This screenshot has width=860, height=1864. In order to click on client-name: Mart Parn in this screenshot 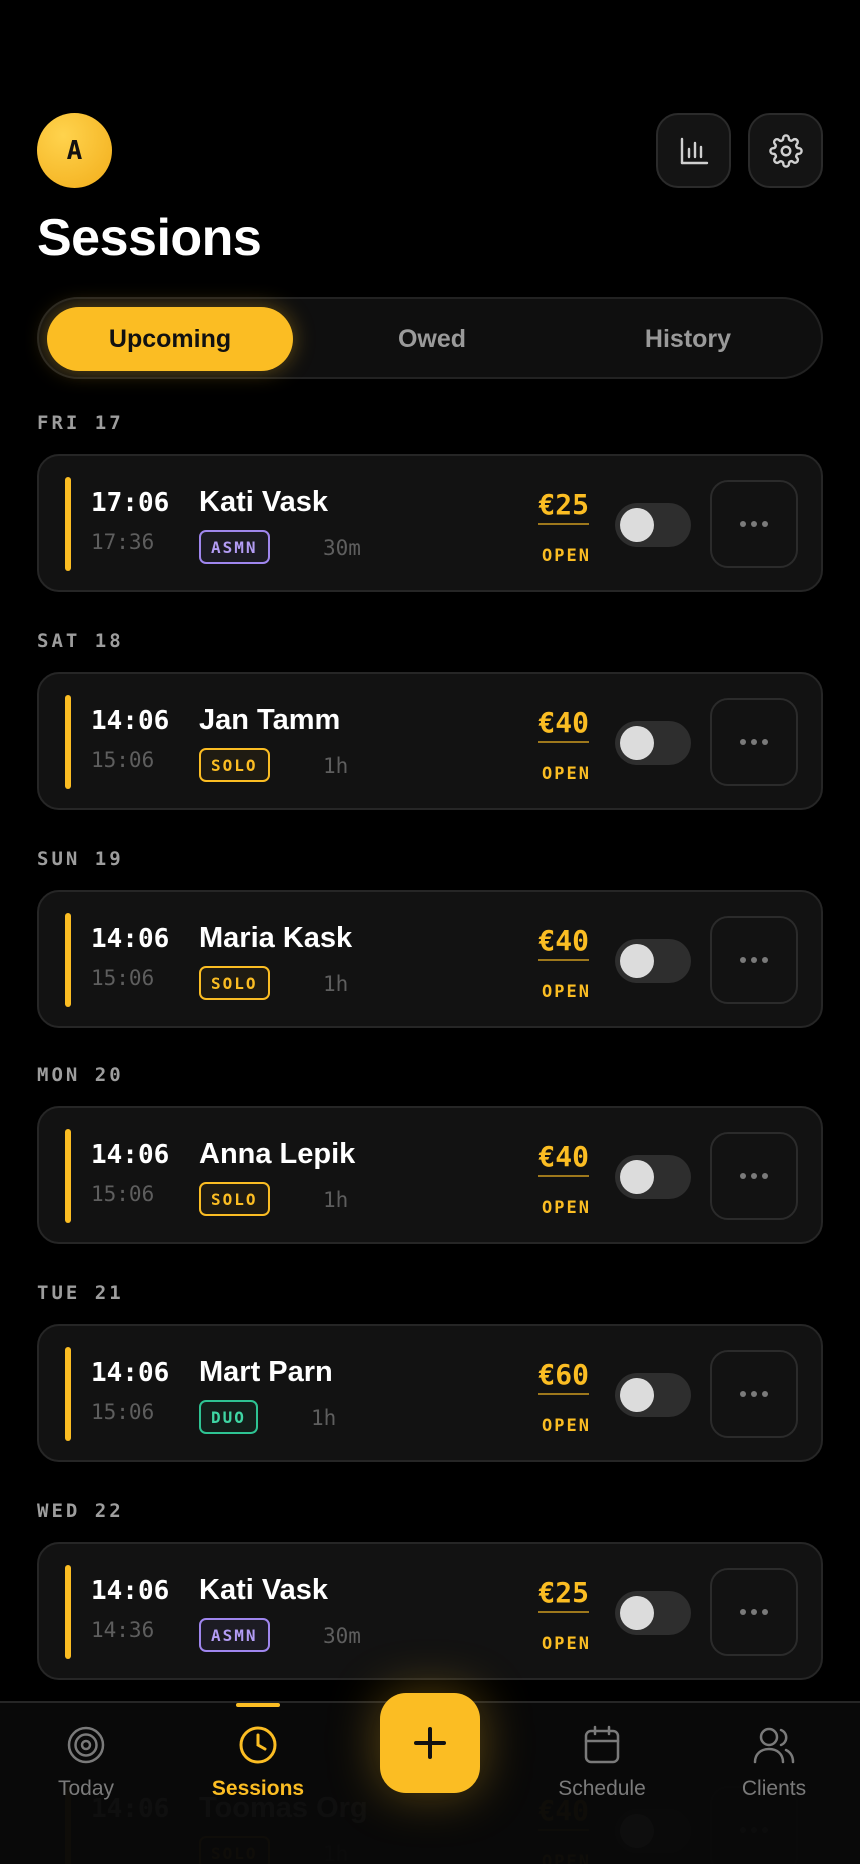, I will do `click(266, 1372)`.